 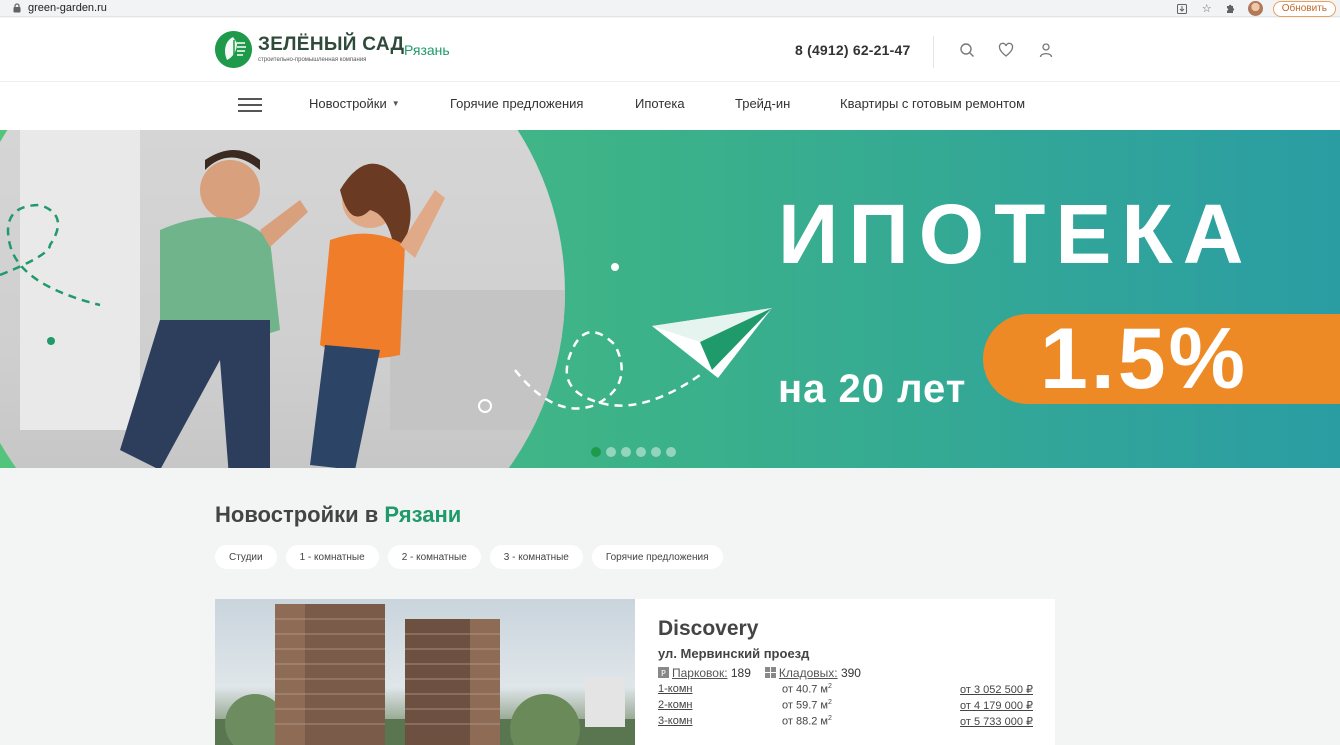 What do you see at coordinates (1231, 9) in the screenshot?
I see `extensions-puzzle-icon` at bounding box center [1231, 9].